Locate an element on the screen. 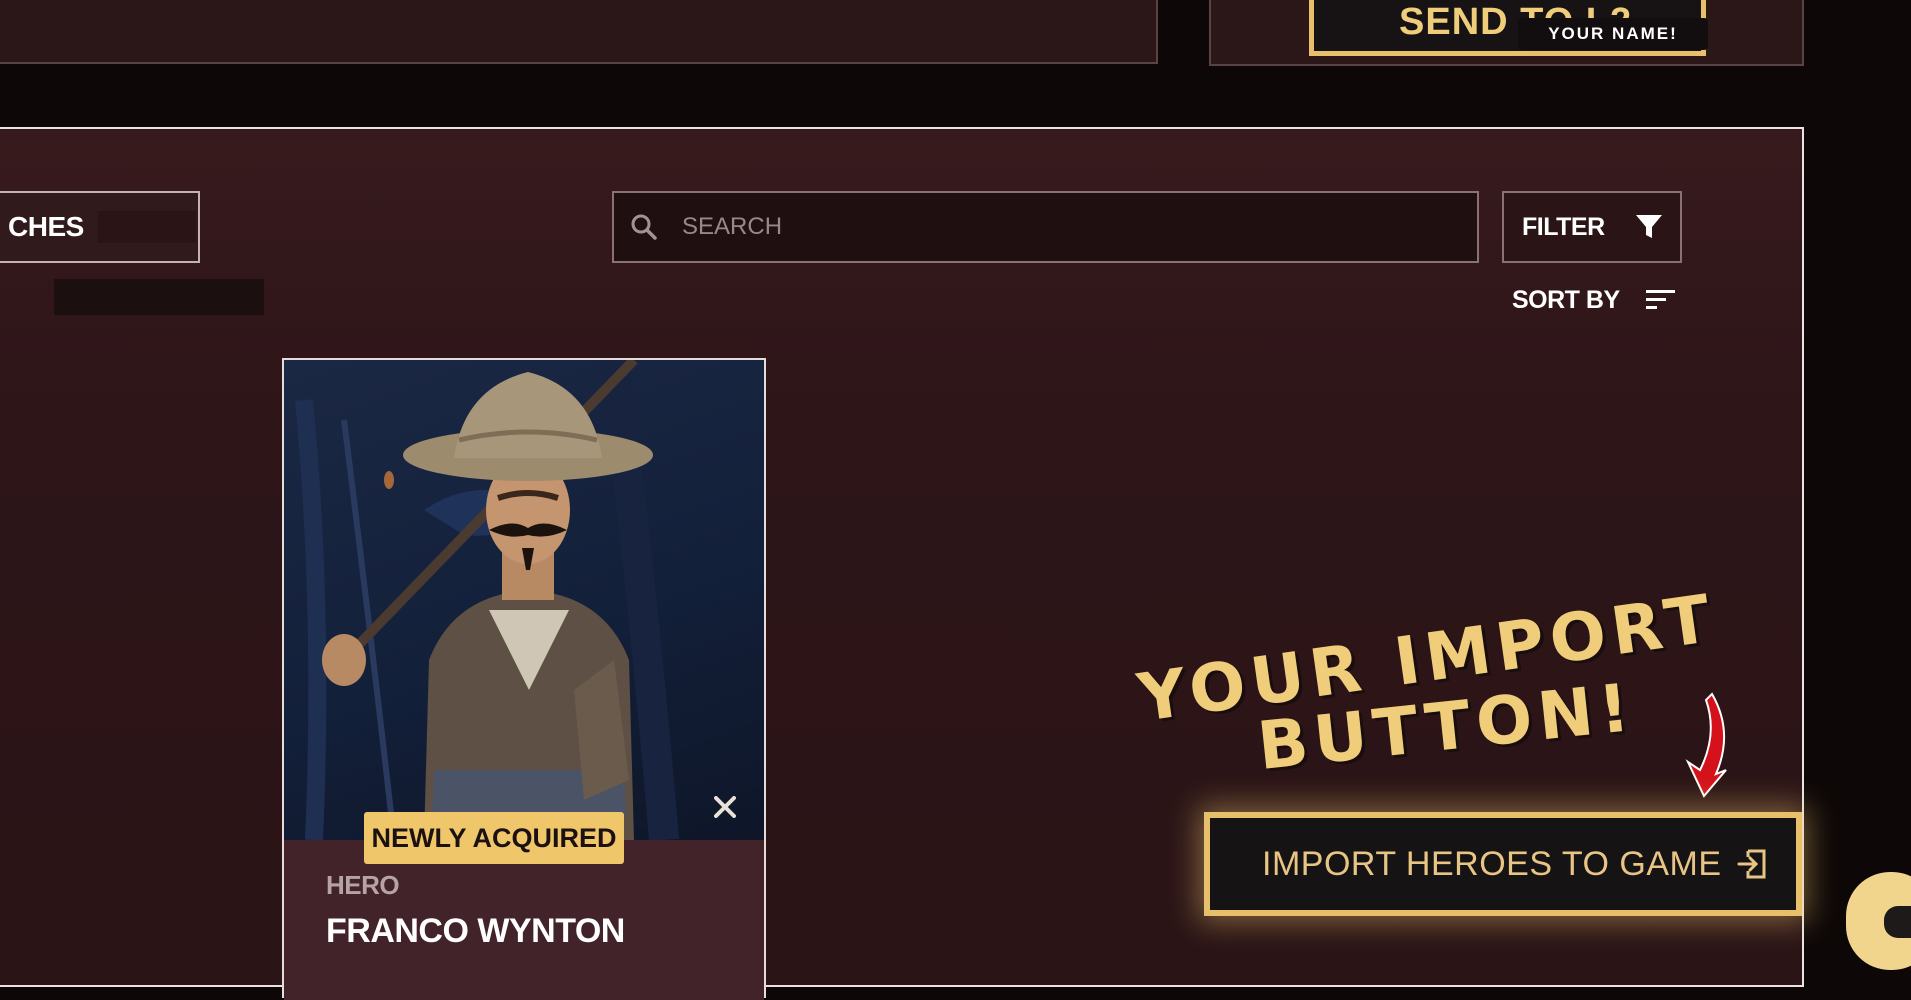  hero-illustration is located at coordinates (487, 600).